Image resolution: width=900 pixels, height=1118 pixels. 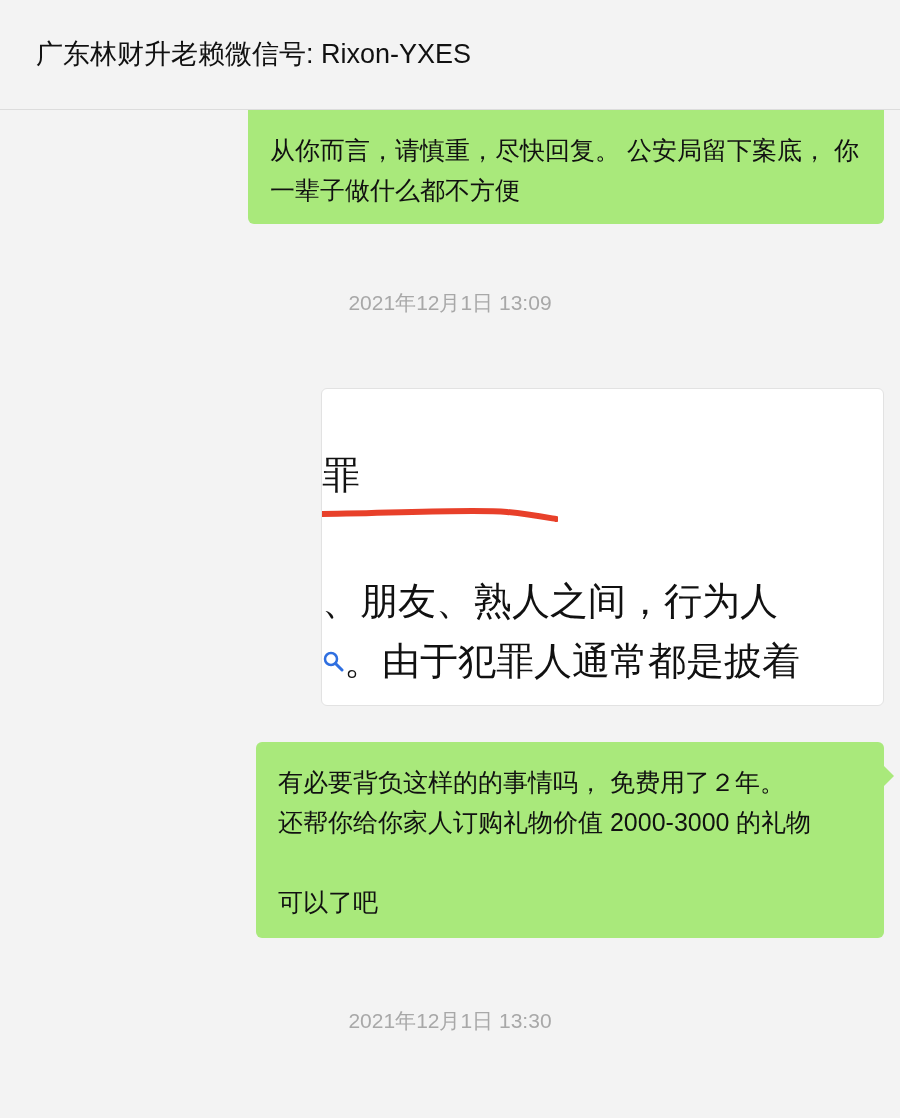 What do you see at coordinates (572, 661) in the screenshot?
I see `image-text: 。由于犯罪人通常都是披着` at bounding box center [572, 661].